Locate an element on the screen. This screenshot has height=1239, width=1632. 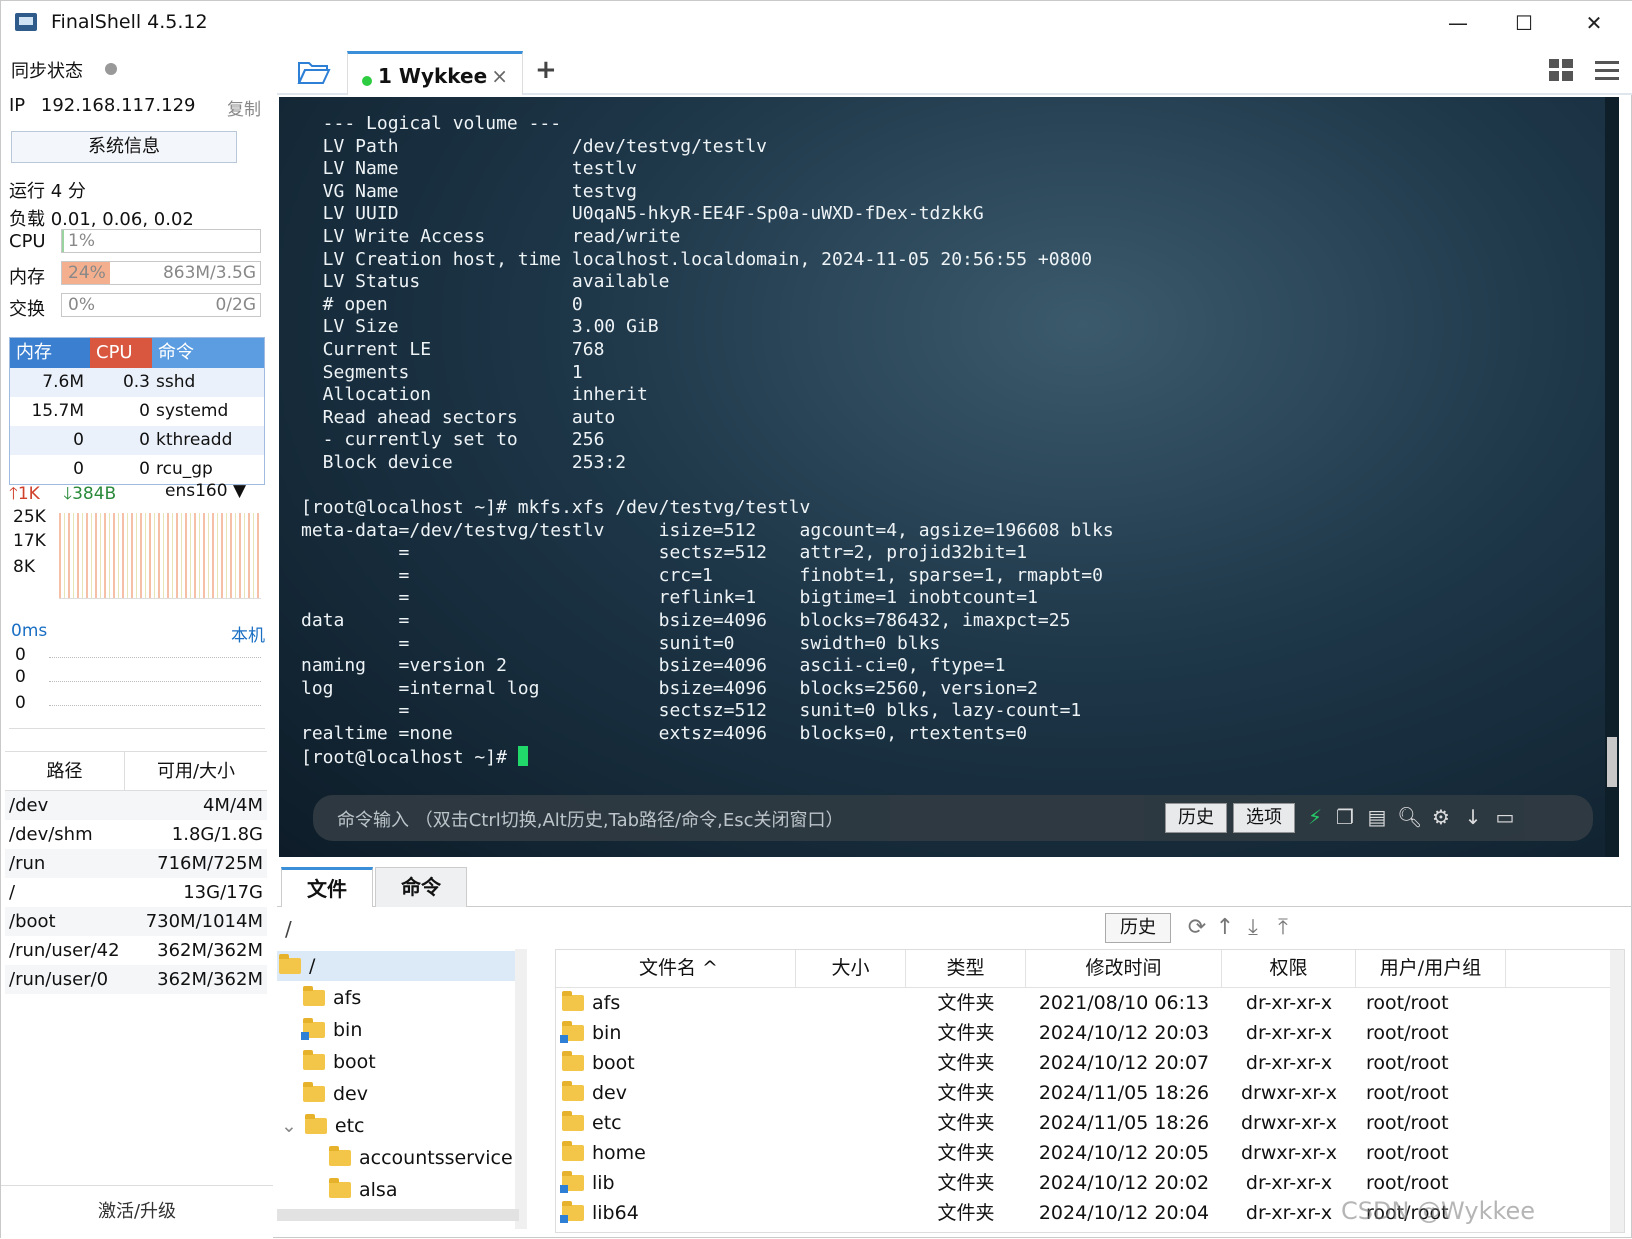
current-path-input: / is located at coordinates (288, 929).